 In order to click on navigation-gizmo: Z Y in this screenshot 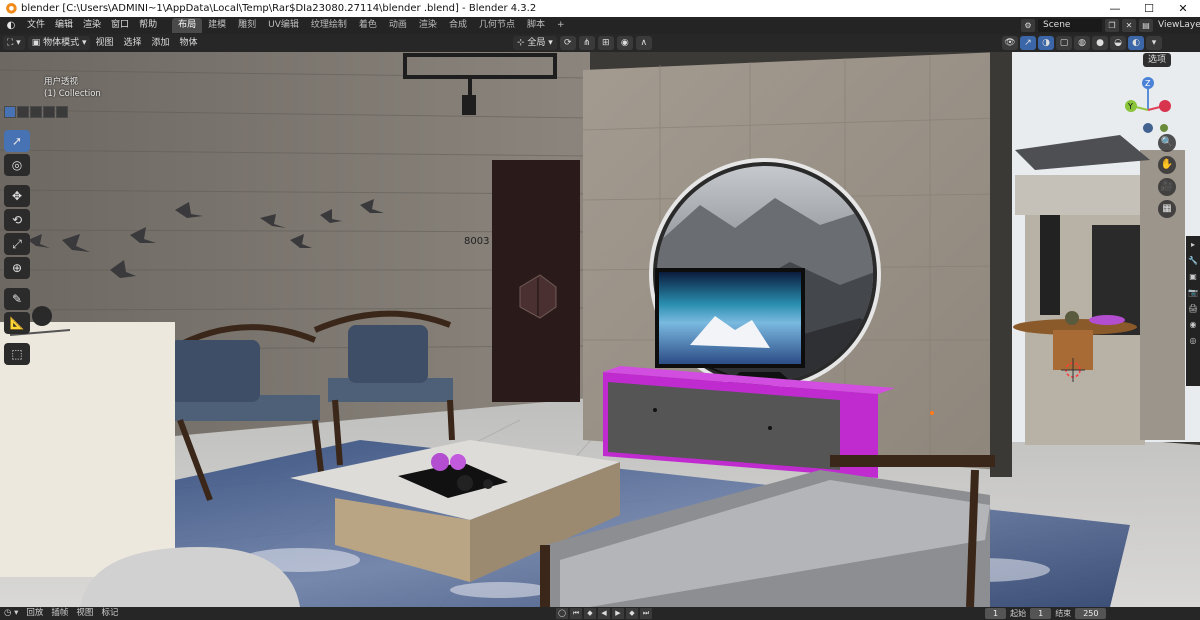, I will do `click(1146, 107)`.